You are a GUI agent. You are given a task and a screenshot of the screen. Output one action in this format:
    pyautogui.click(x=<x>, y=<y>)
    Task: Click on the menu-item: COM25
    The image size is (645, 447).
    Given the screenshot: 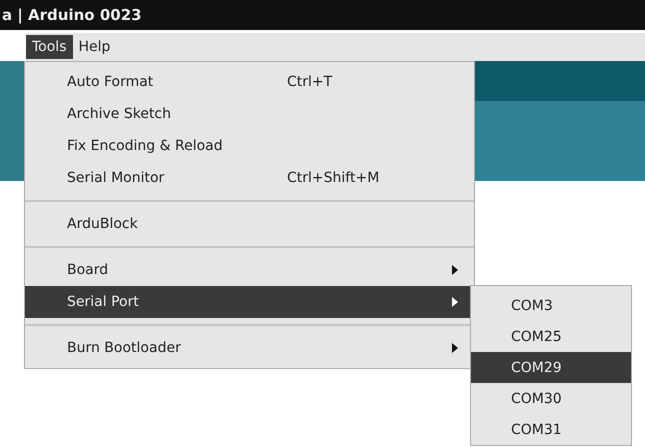 What is the action you would take?
    pyautogui.click(x=551, y=336)
    